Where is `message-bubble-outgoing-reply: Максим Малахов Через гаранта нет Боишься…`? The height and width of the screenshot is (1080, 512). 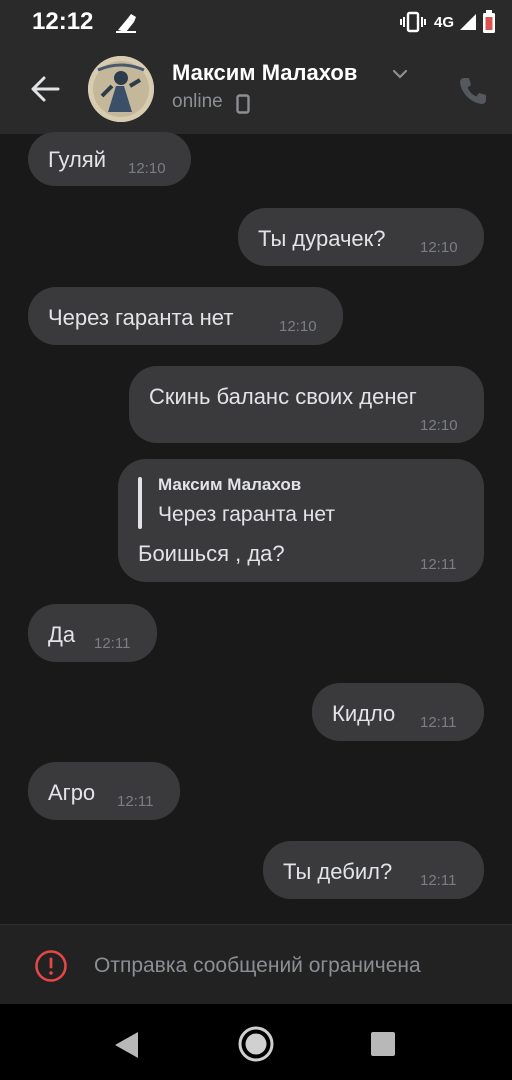
message-bubble-outgoing-reply: Максим Малахов Через гаранта нет Боишься… is located at coordinates (301, 520).